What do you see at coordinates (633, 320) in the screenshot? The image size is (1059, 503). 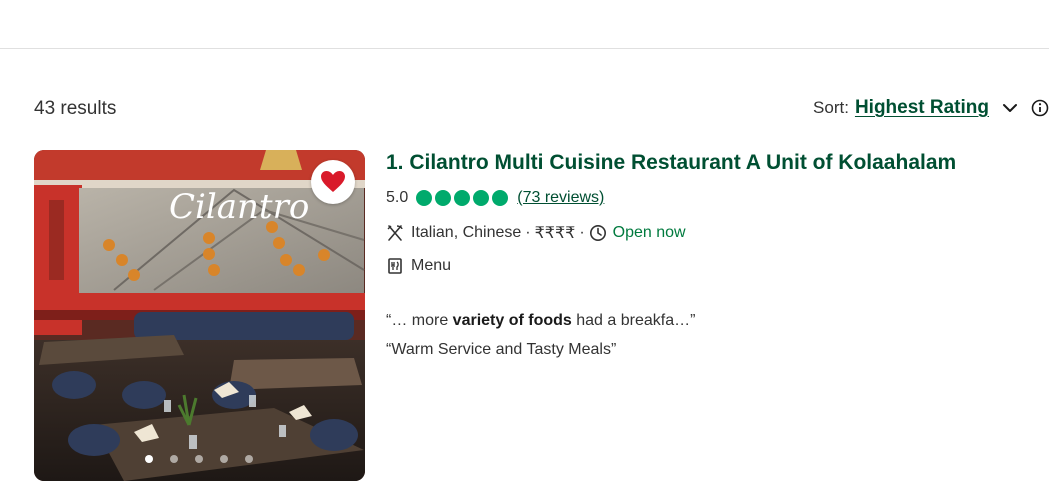 I see `snippet-suffix: had a breakfa…”` at bounding box center [633, 320].